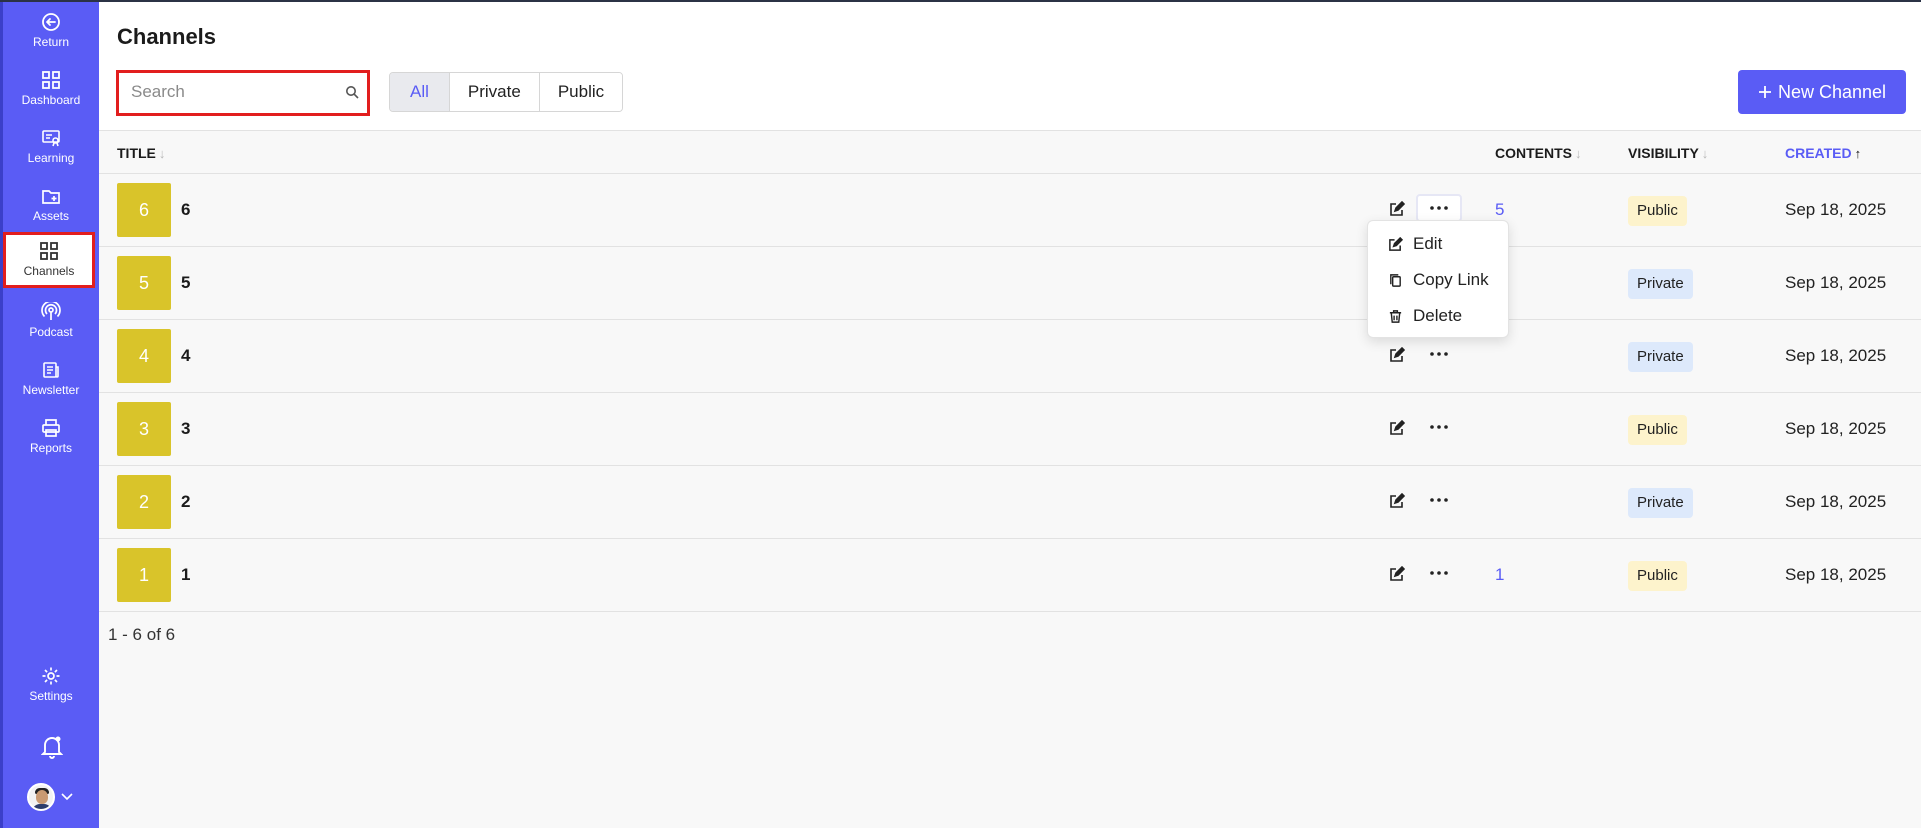 Image resolution: width=1921 pixels, height=828 pixels. I want to click on channel-thumbnail: 4, so click(144, 356).